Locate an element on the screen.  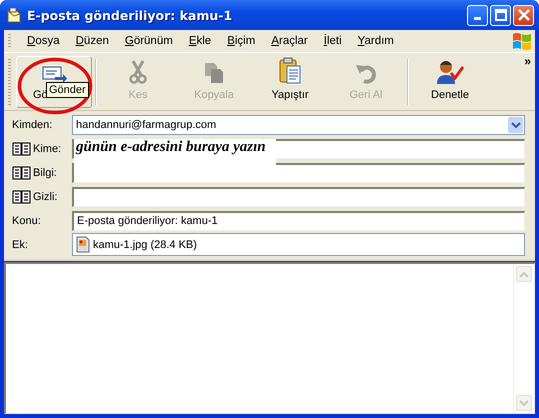
clipboard-icon is located at coordinates (290, 70).